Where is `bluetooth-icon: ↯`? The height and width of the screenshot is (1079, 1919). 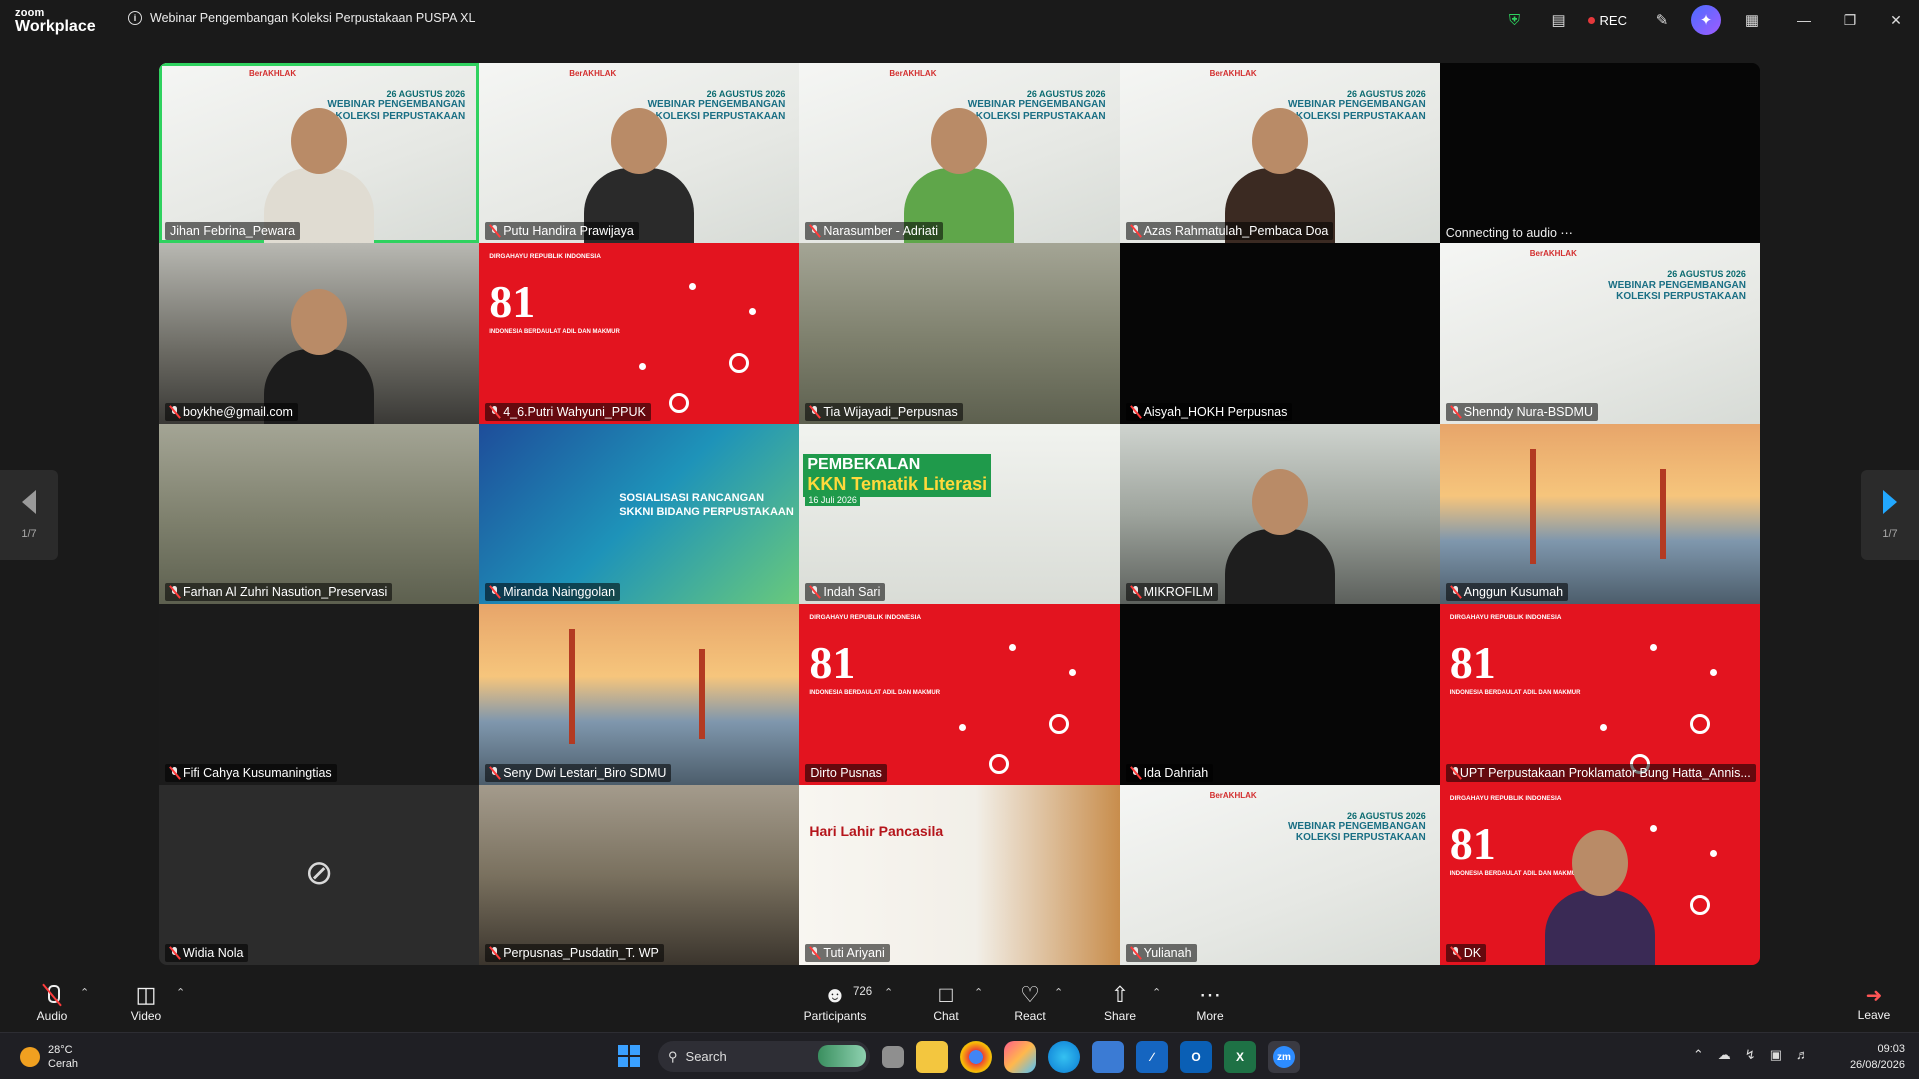
bluetooth-icon: ↯ is located at coordinates (1750, 1055).